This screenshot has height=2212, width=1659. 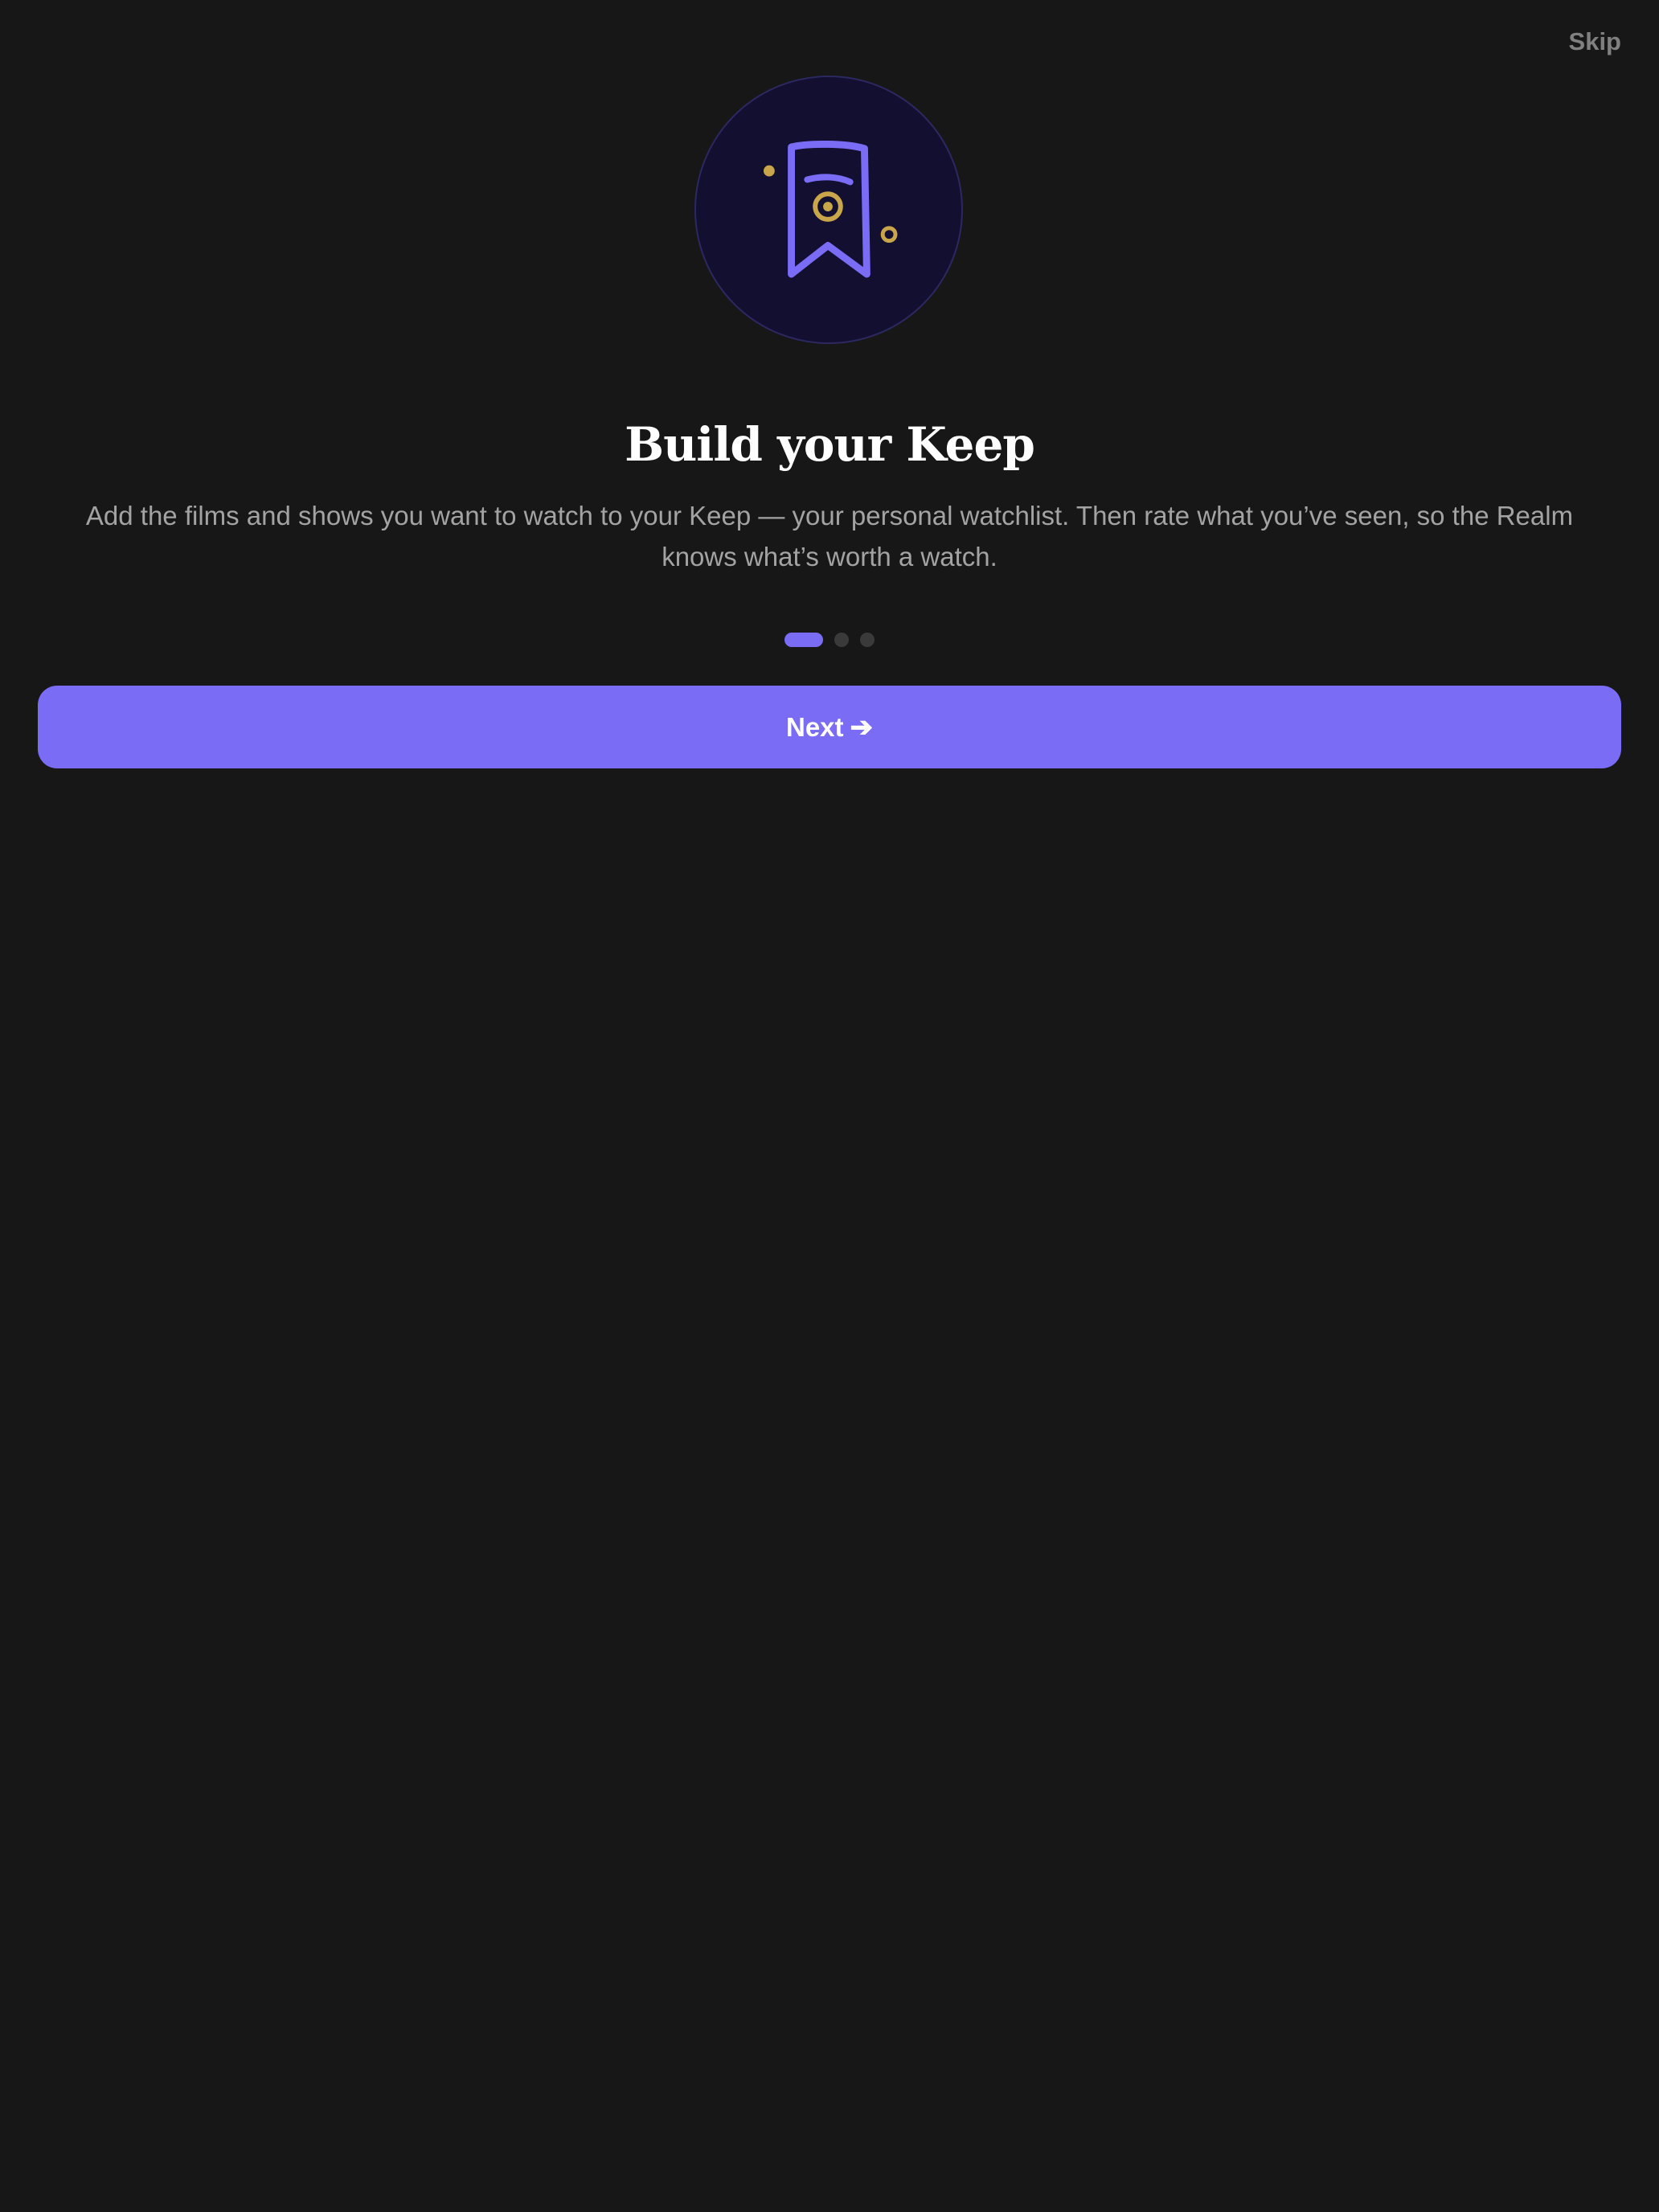 What do you see at coordinates (829, 640) in the screenshot?
I see `step-indicator` at bounding box center [829, 640].